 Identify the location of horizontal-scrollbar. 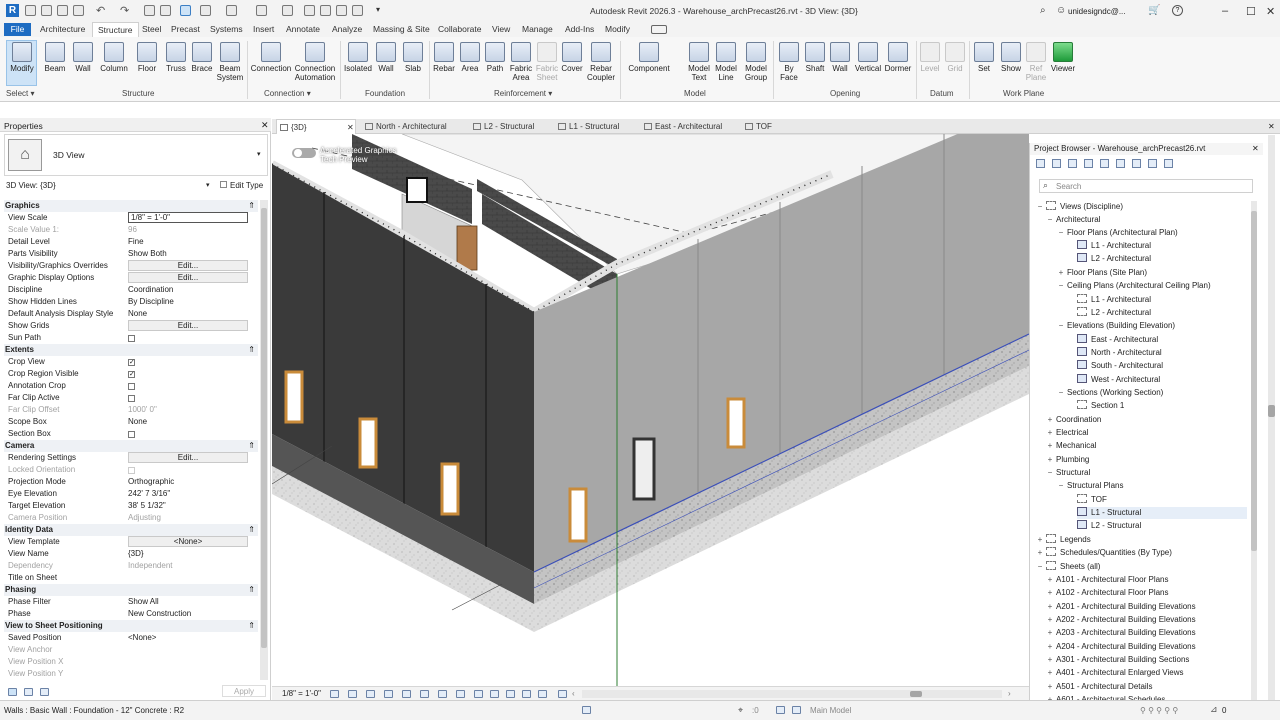
(792, 694).